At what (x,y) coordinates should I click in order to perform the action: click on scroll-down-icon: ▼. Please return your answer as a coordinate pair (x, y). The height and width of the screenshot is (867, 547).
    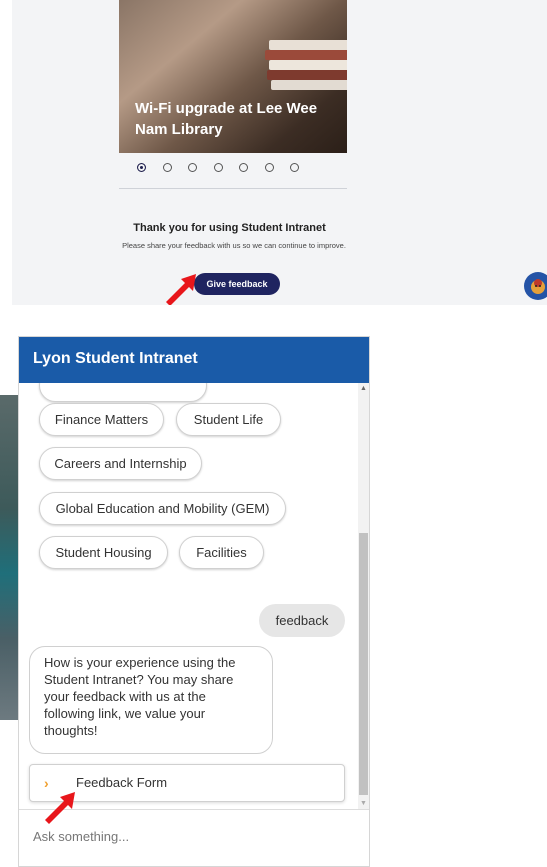
    Looking at the image, I should click on (363, 803).